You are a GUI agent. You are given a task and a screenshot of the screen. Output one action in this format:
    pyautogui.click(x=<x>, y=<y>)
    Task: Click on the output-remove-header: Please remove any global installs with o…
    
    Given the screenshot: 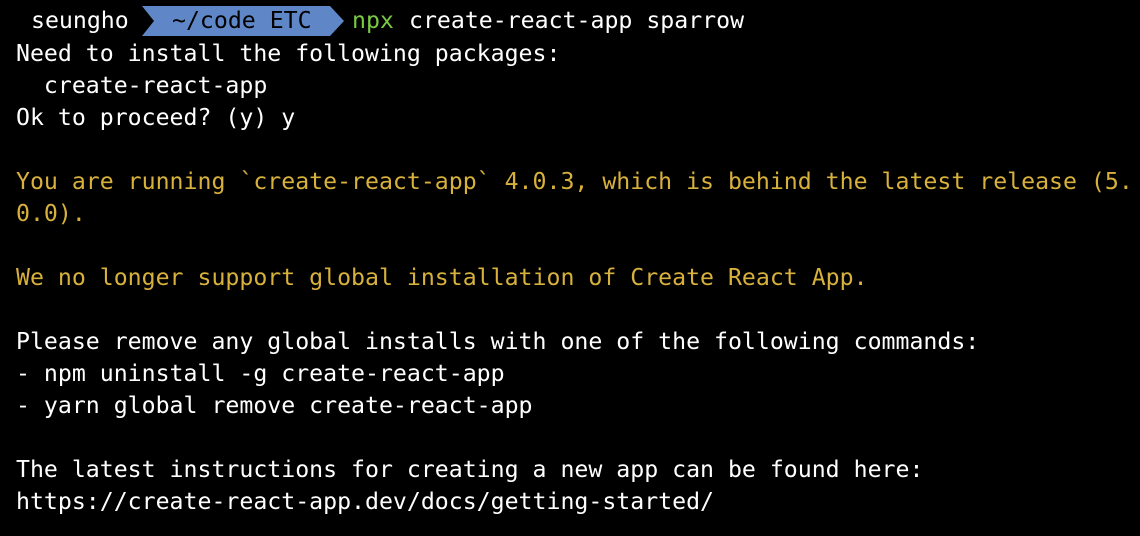 What is the action you would take?
    pyautogui.click(x=498, y=341)
    